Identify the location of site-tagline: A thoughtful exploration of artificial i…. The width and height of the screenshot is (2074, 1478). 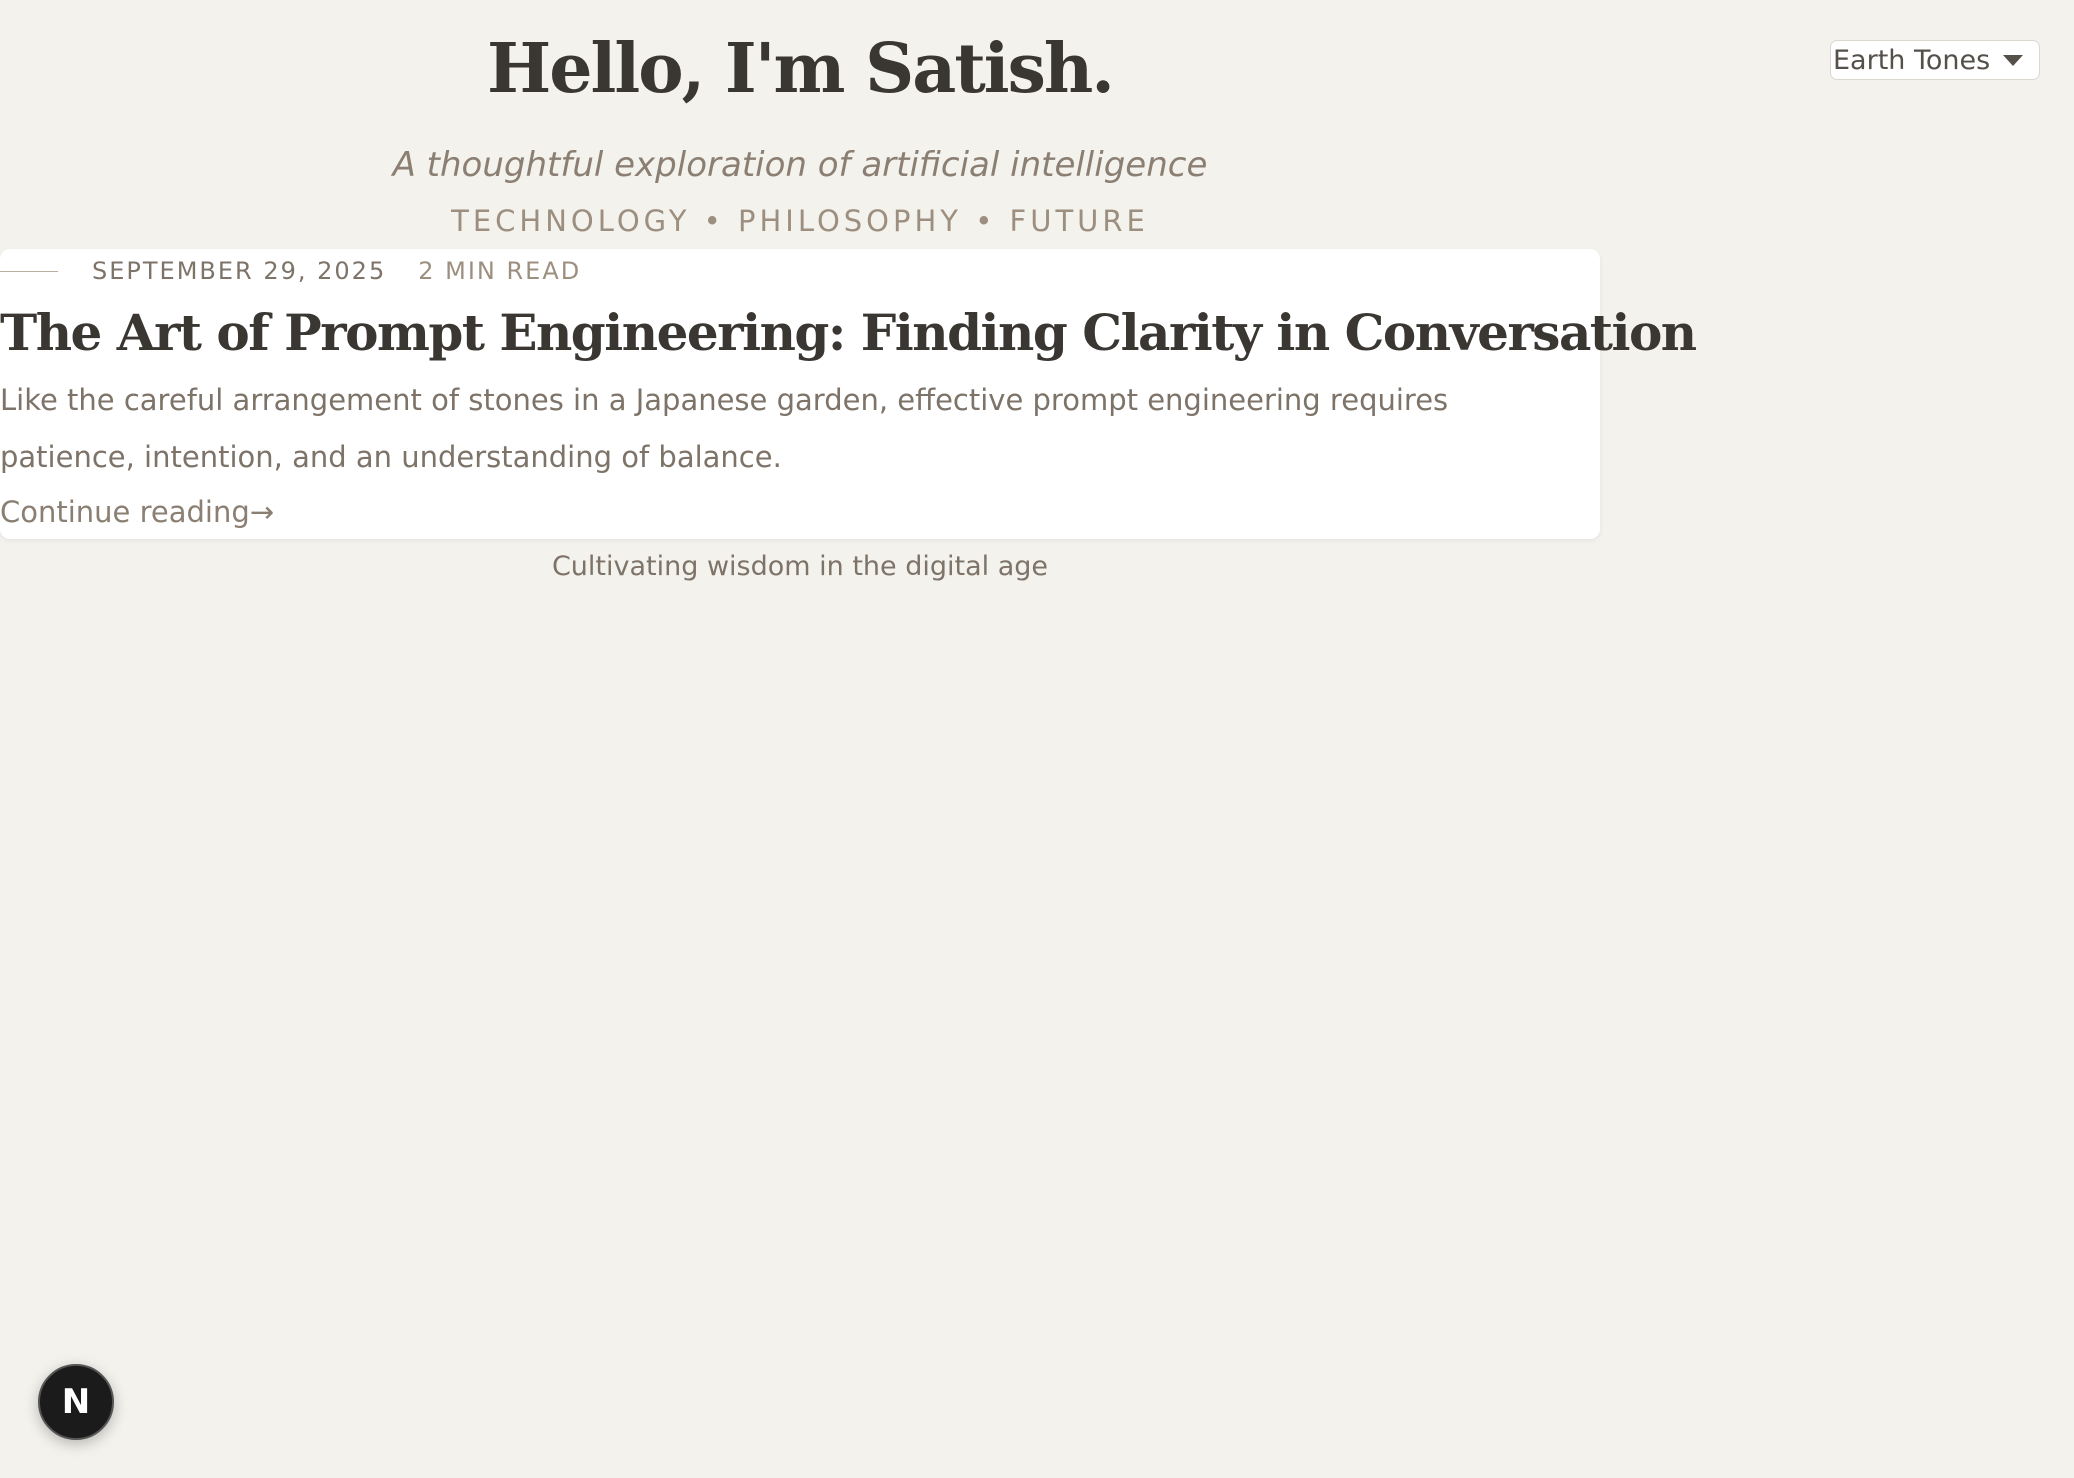
(800, 165).